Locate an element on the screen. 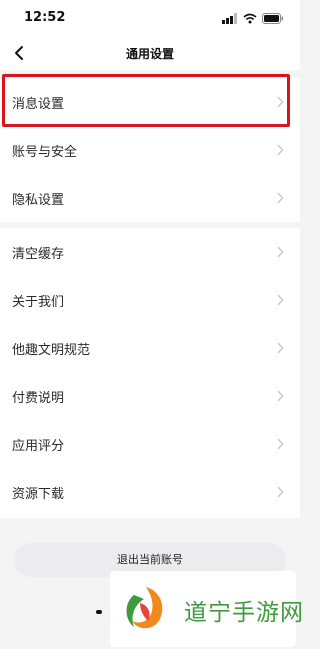 The image size is (320, 649). settings-row-label: 应用评分 is located at coordinates (38, 446).